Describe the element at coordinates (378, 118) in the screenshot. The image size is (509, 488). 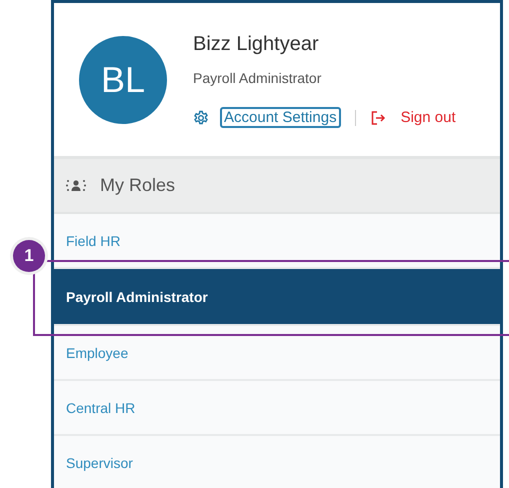
I see `sign-out-icon` at that location.